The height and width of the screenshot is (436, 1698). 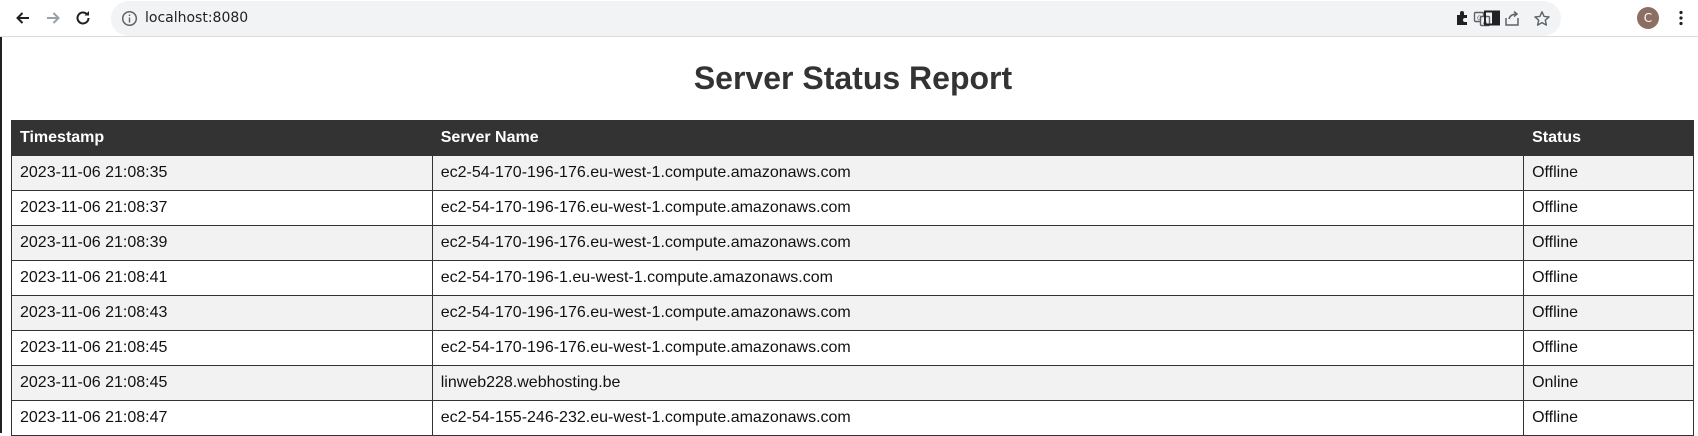 What do you see at coordinates (222, 138) in the screenshot?
I see `header-timestamp: Timestamp` at bounding box center [222, 138].